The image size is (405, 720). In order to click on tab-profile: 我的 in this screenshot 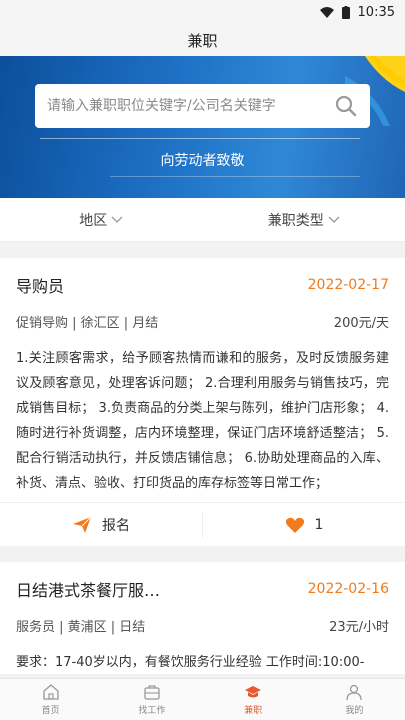, I will do `click(354, 699)`.